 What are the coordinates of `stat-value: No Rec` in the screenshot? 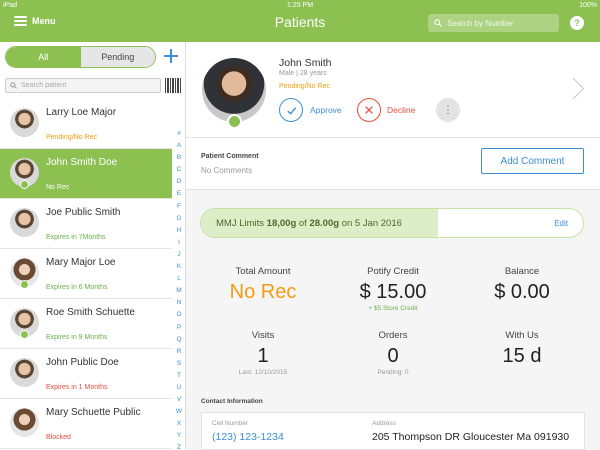 It's located at (263, 292).